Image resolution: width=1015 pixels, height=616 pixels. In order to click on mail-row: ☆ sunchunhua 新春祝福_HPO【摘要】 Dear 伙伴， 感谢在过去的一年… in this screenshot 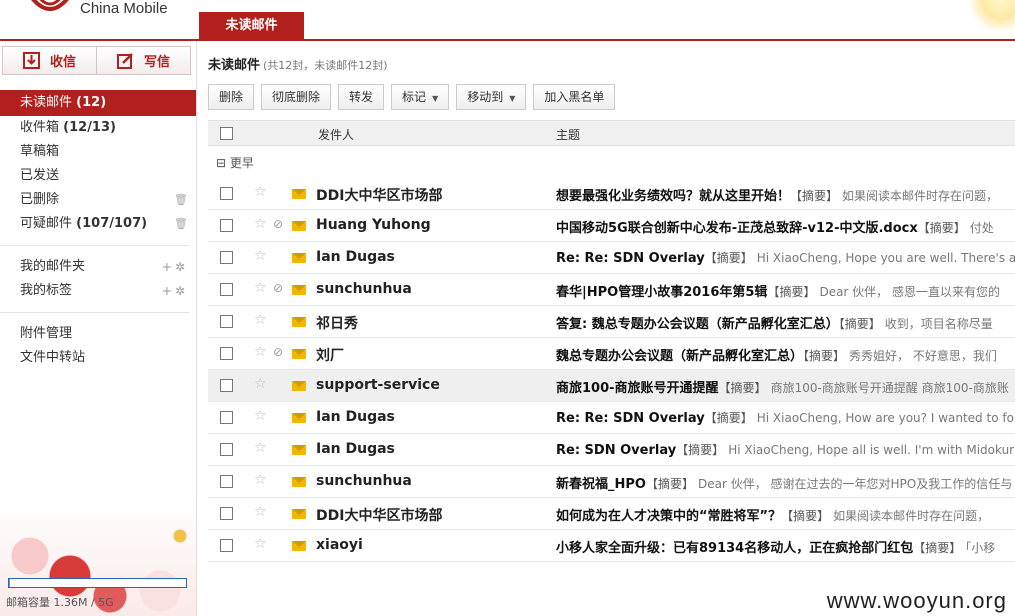, I will do `click(611, 482)`.